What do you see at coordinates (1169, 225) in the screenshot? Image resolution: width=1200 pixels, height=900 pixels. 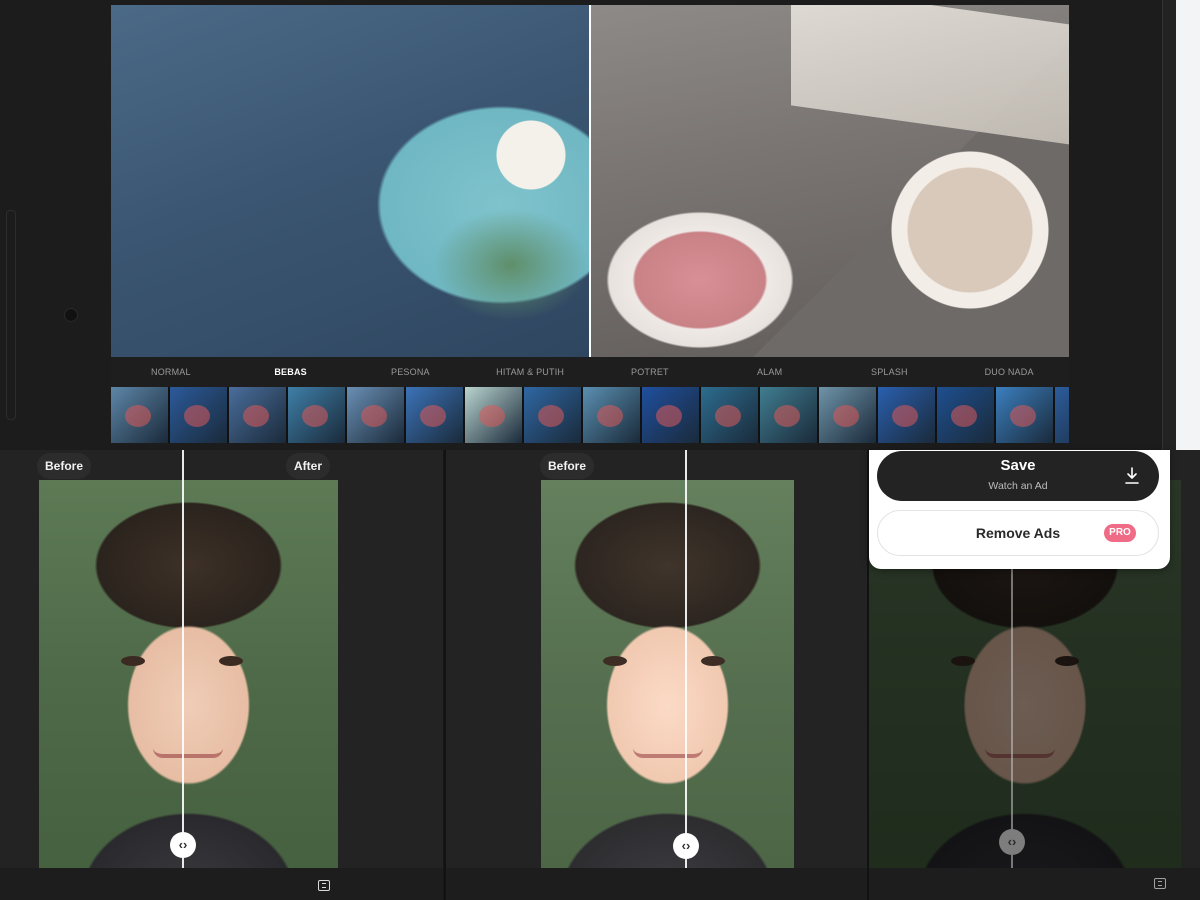 I see `device-frame-edge` at bounding box center [1169, 225].